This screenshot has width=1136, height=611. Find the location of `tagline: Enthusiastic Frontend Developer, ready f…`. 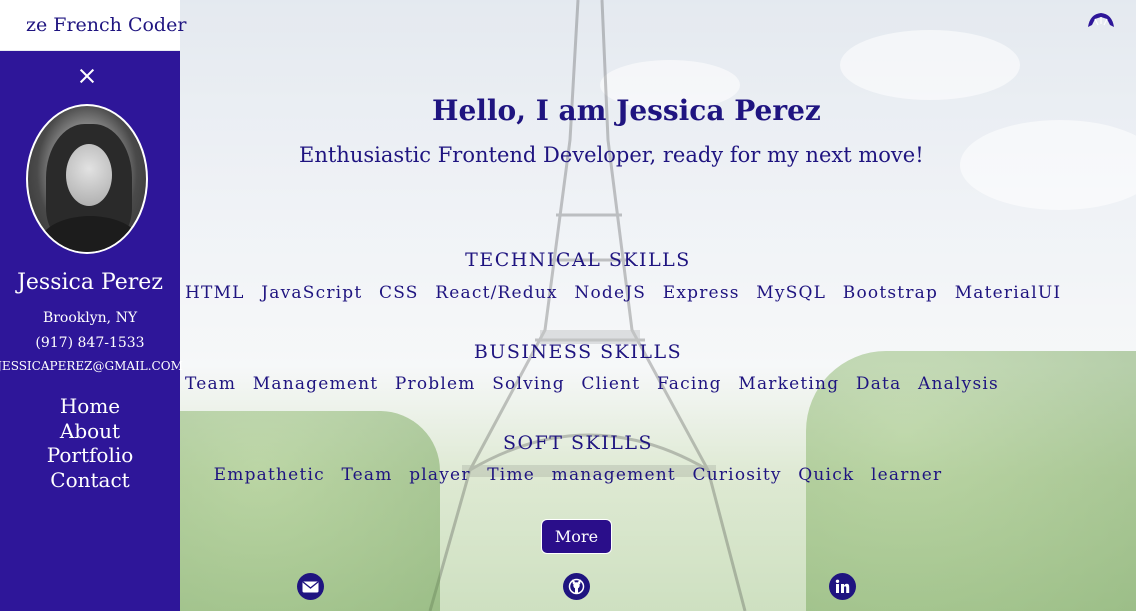

tagline: Enthusiastic Frontend Developer, ready f… is located at coordinates (611, 155).